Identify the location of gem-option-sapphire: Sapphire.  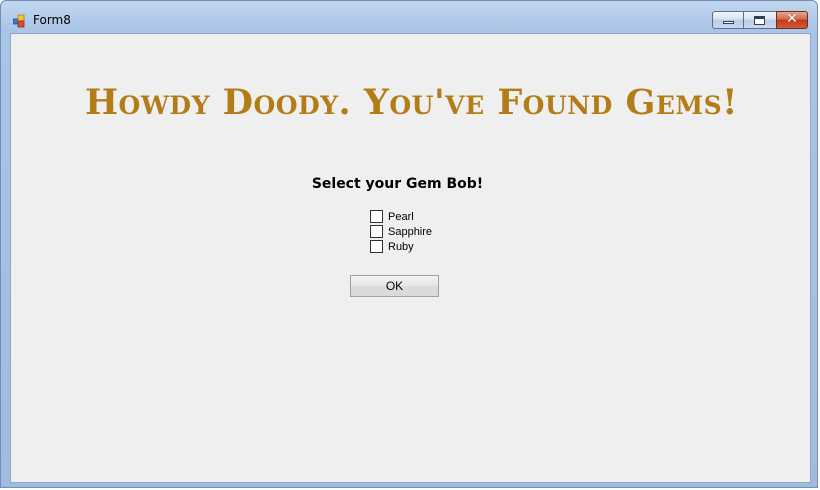
(401, 231).